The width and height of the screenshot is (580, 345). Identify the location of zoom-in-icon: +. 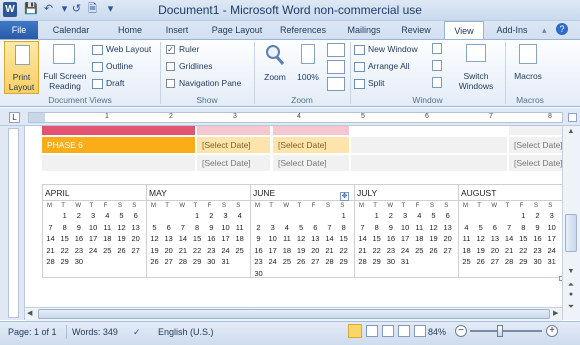
(552, 331).